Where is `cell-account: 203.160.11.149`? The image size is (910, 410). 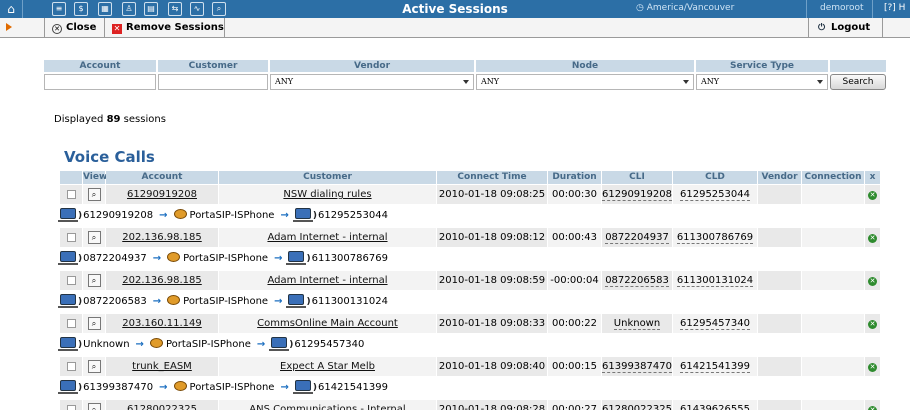 cell-account: 203.160.11.149 is located at coordinates (162, 324).